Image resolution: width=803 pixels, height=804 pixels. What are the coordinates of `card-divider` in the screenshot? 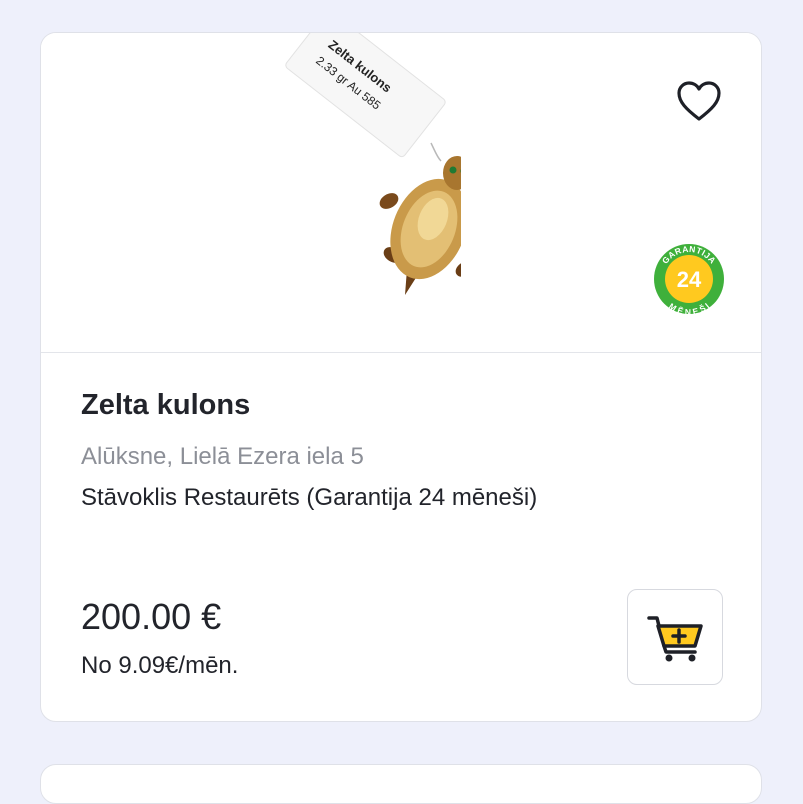 It's located at (401, 352).